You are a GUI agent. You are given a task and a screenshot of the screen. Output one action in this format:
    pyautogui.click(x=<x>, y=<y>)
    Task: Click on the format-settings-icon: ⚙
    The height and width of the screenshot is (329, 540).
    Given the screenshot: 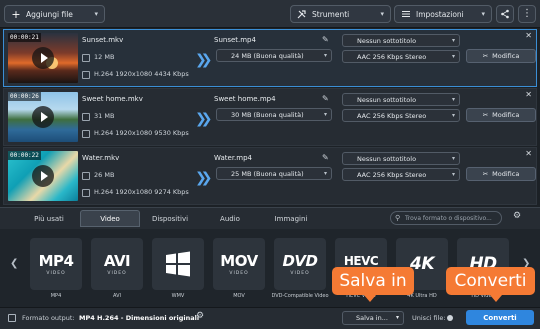 What is the action you would take?
    pyautogui.click(x=517, y=218)
    